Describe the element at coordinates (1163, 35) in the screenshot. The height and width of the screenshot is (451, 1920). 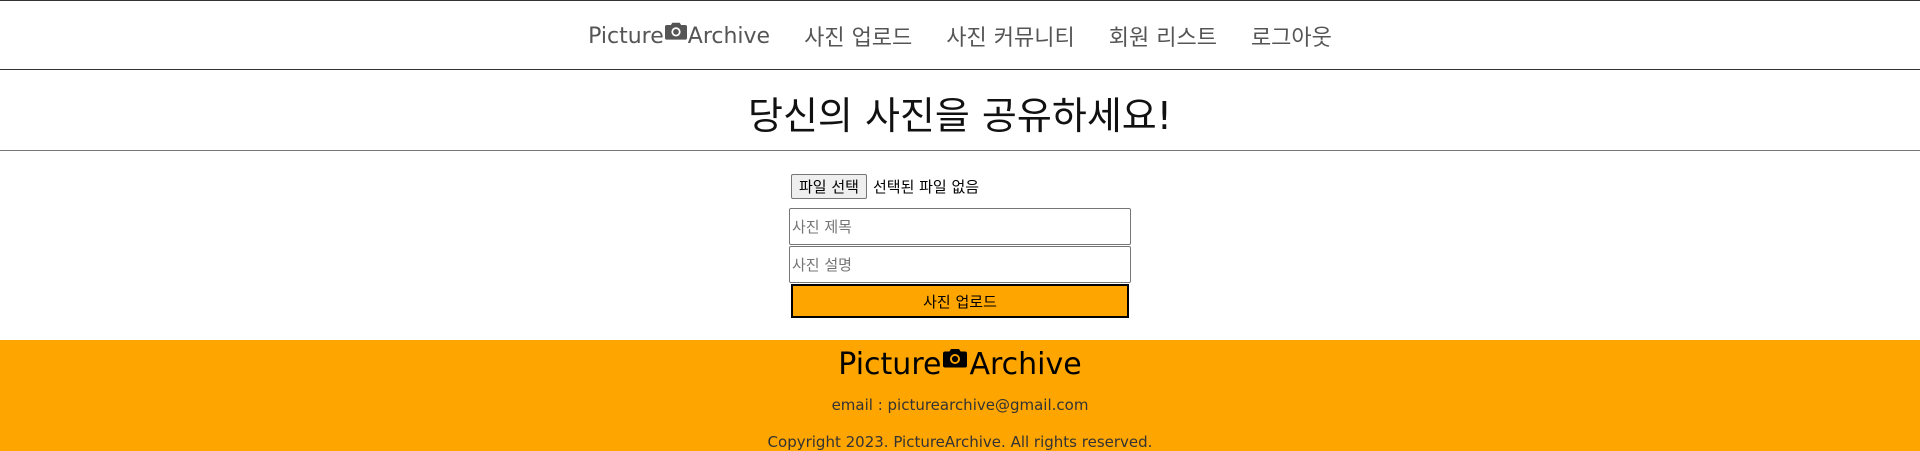
I see `nav-member-list: 회원 리스트` at that location.